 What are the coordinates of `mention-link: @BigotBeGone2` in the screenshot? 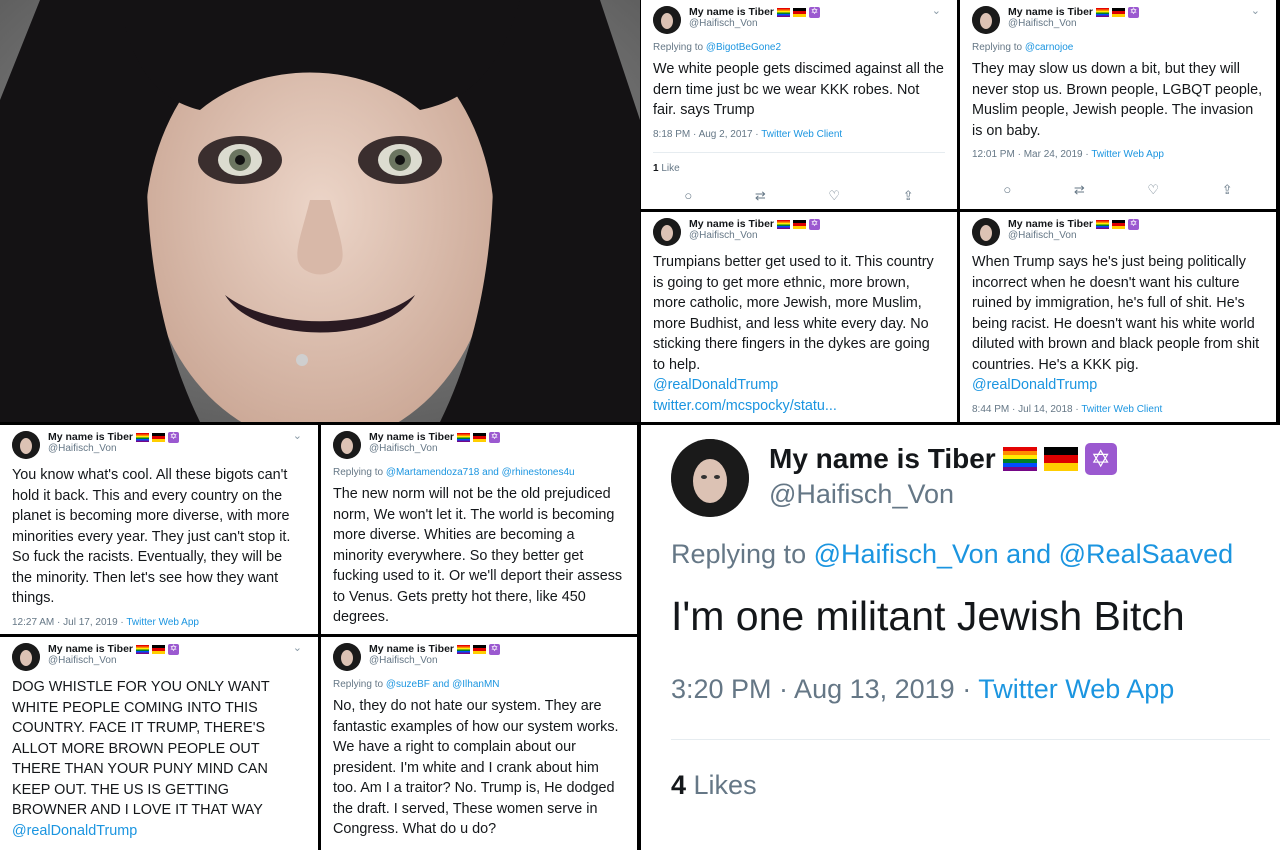 It's located at (743, 47).